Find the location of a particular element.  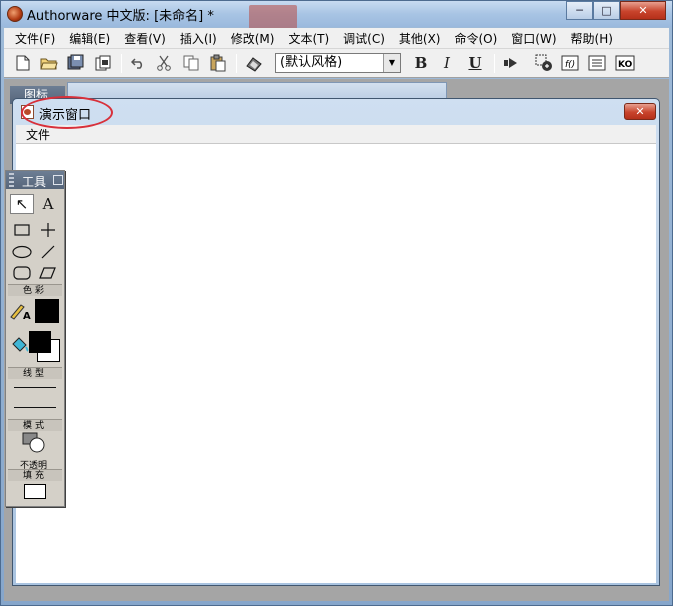

line-color-swatch is located at coordinates (47, 311).